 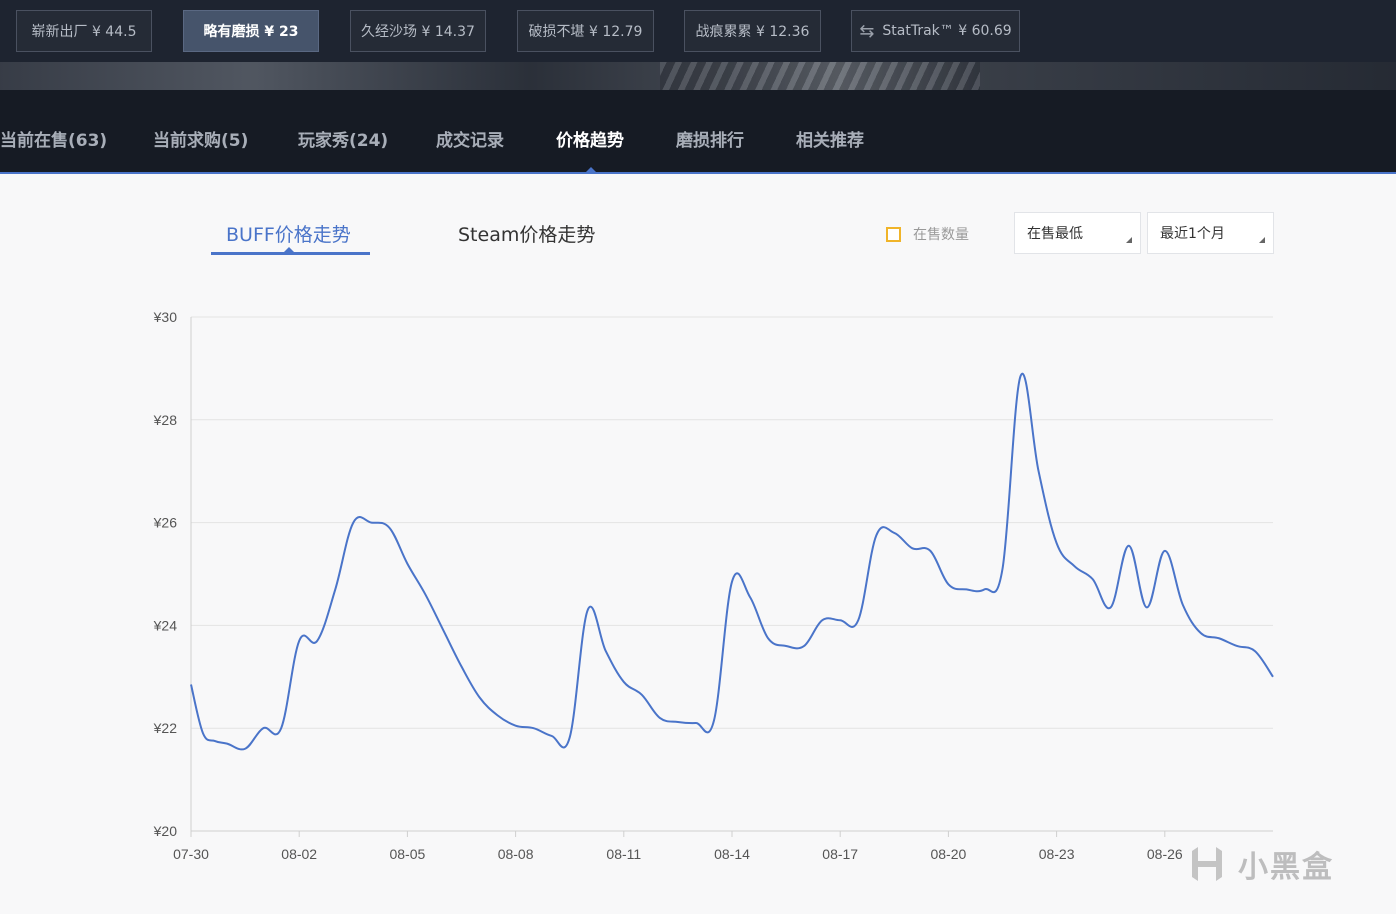 I want to click on y-tick-label: ¥20, so click(x=165, y=831).